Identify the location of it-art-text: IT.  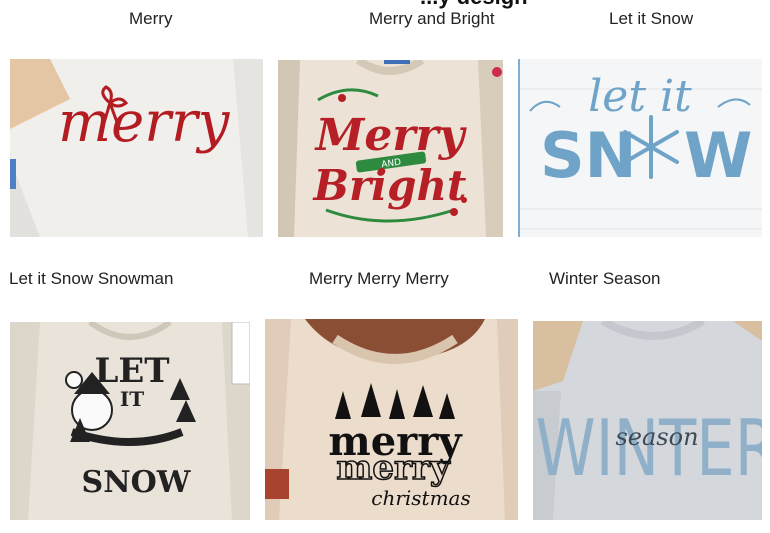
(132, 399).